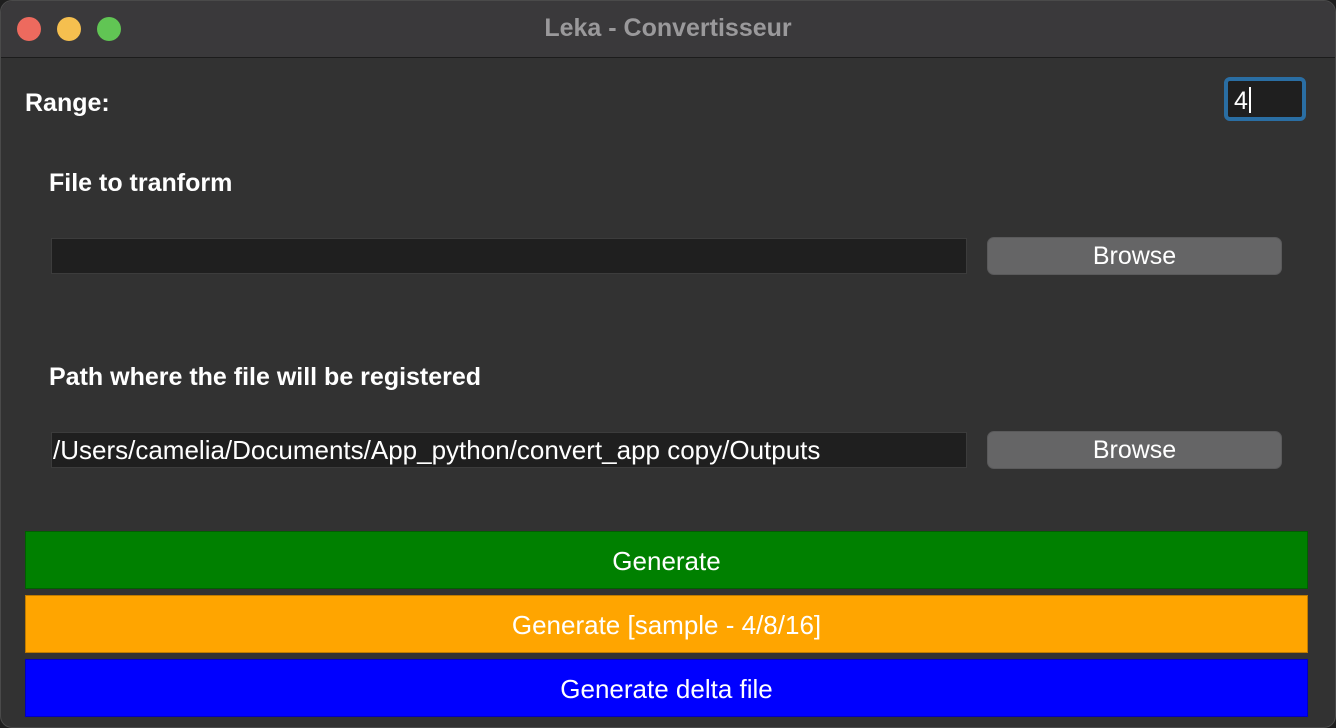 The height and width of the screenshot is (728, 1336). I want to click on window-title: Leka - Convertisseur, so click(668, 28).